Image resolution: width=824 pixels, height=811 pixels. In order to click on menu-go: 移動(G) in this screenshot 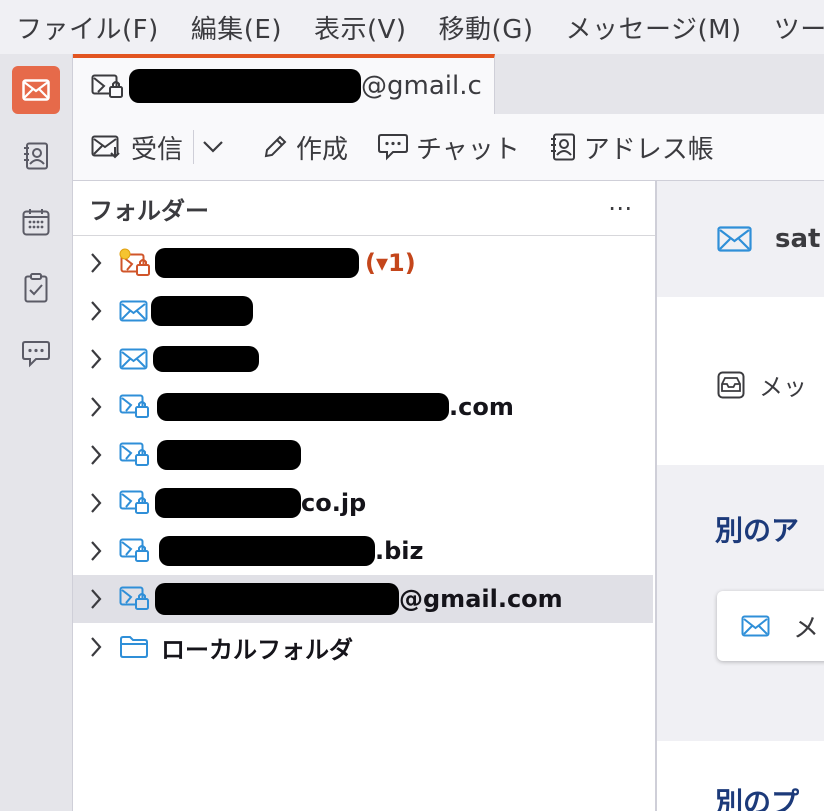, I will do `click(486, 27)`.